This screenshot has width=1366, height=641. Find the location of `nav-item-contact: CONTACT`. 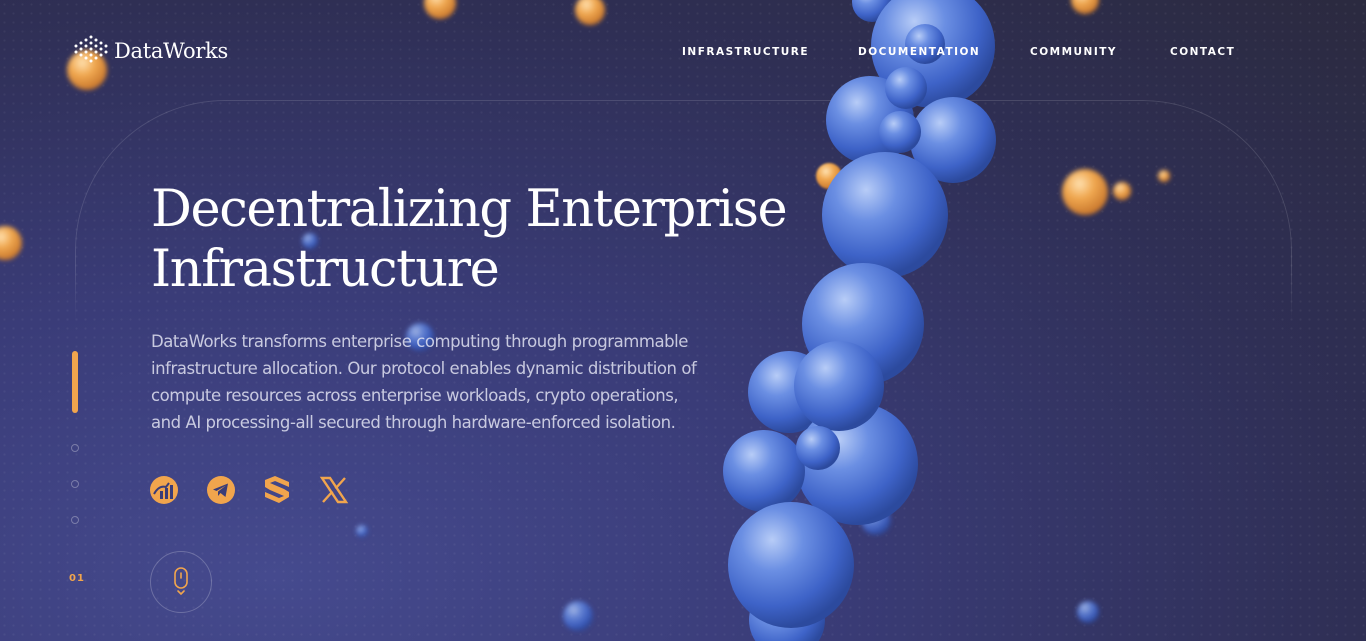

nav-item-contact: CONTACT is located at coordinates (1202, 52).